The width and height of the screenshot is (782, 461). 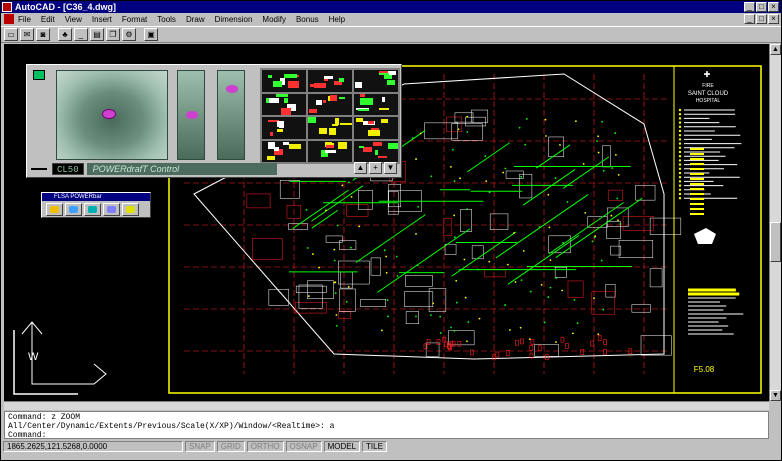 What do you see at coordinates (708, 86) in the screenshot?
I see `title-block-line1: FIRE` at bounding box center [708, 86].